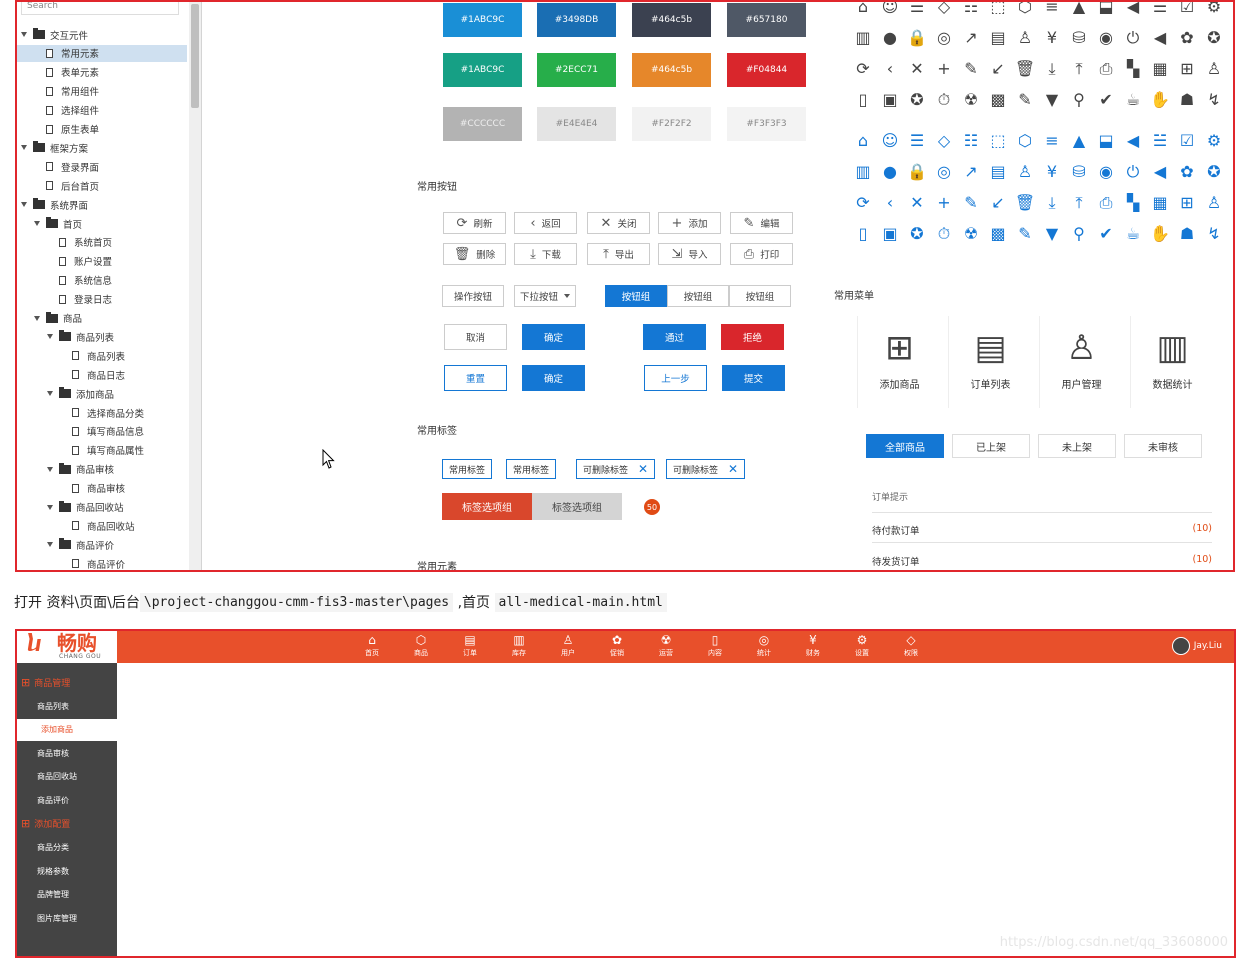 The image size is (1237, 962). I want to click on glyph-icon: ▯, so click(863, 234).